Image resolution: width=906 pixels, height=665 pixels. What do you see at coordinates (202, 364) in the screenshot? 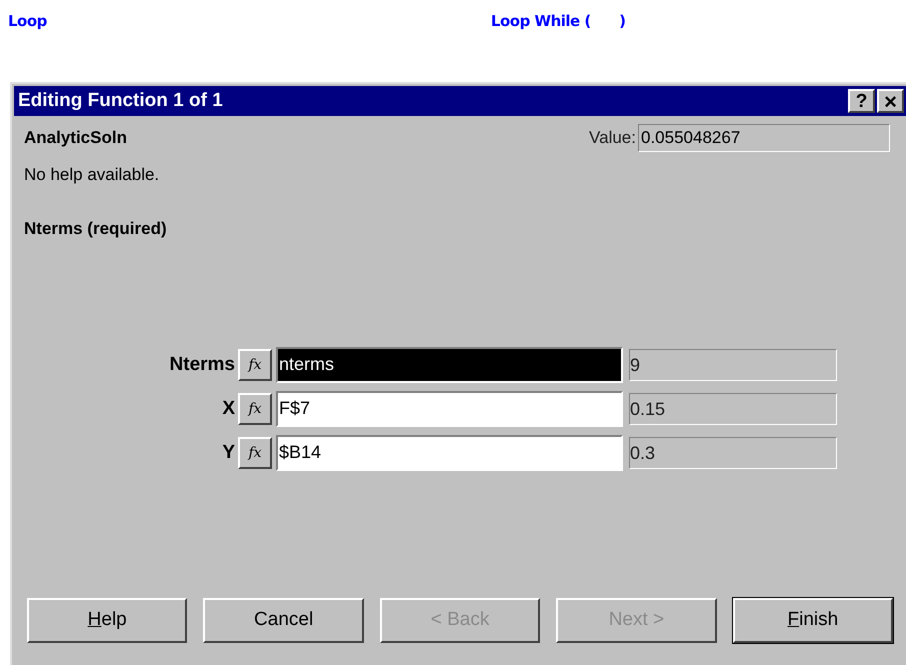
I see `argument-label: Nterms` at bounding box center [202, 364].